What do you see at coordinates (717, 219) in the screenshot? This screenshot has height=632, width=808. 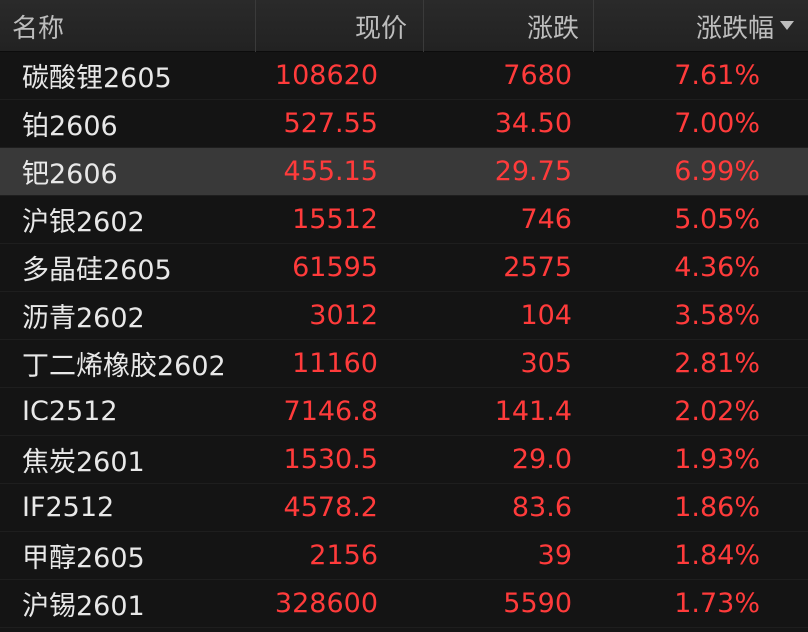 I see `change-percent: 5.05%` at bounding box center [717, 219].